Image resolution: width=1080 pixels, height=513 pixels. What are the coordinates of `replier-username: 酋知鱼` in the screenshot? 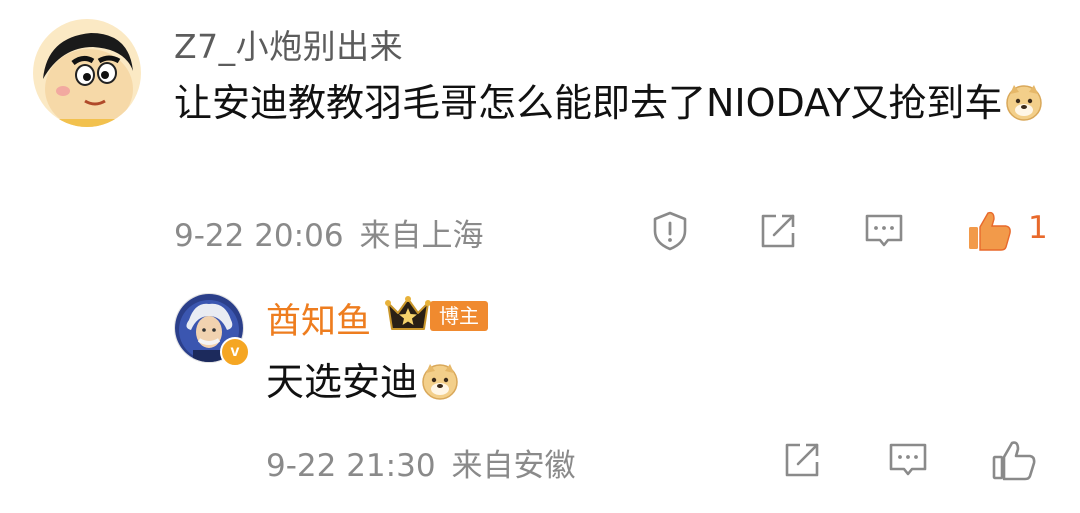 It's located at (318, 318).